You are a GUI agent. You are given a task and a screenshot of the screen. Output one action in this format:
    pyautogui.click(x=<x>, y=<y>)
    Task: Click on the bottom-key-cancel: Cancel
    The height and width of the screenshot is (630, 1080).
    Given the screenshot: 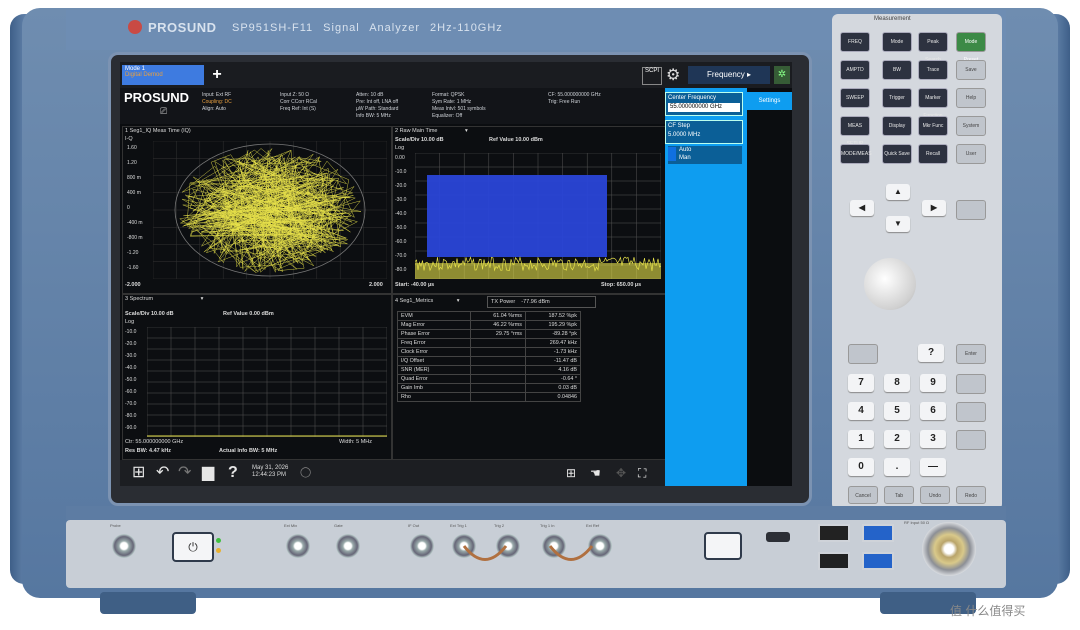 What is the action you would take?
    pyautogui.click(x=863, y=495)
    